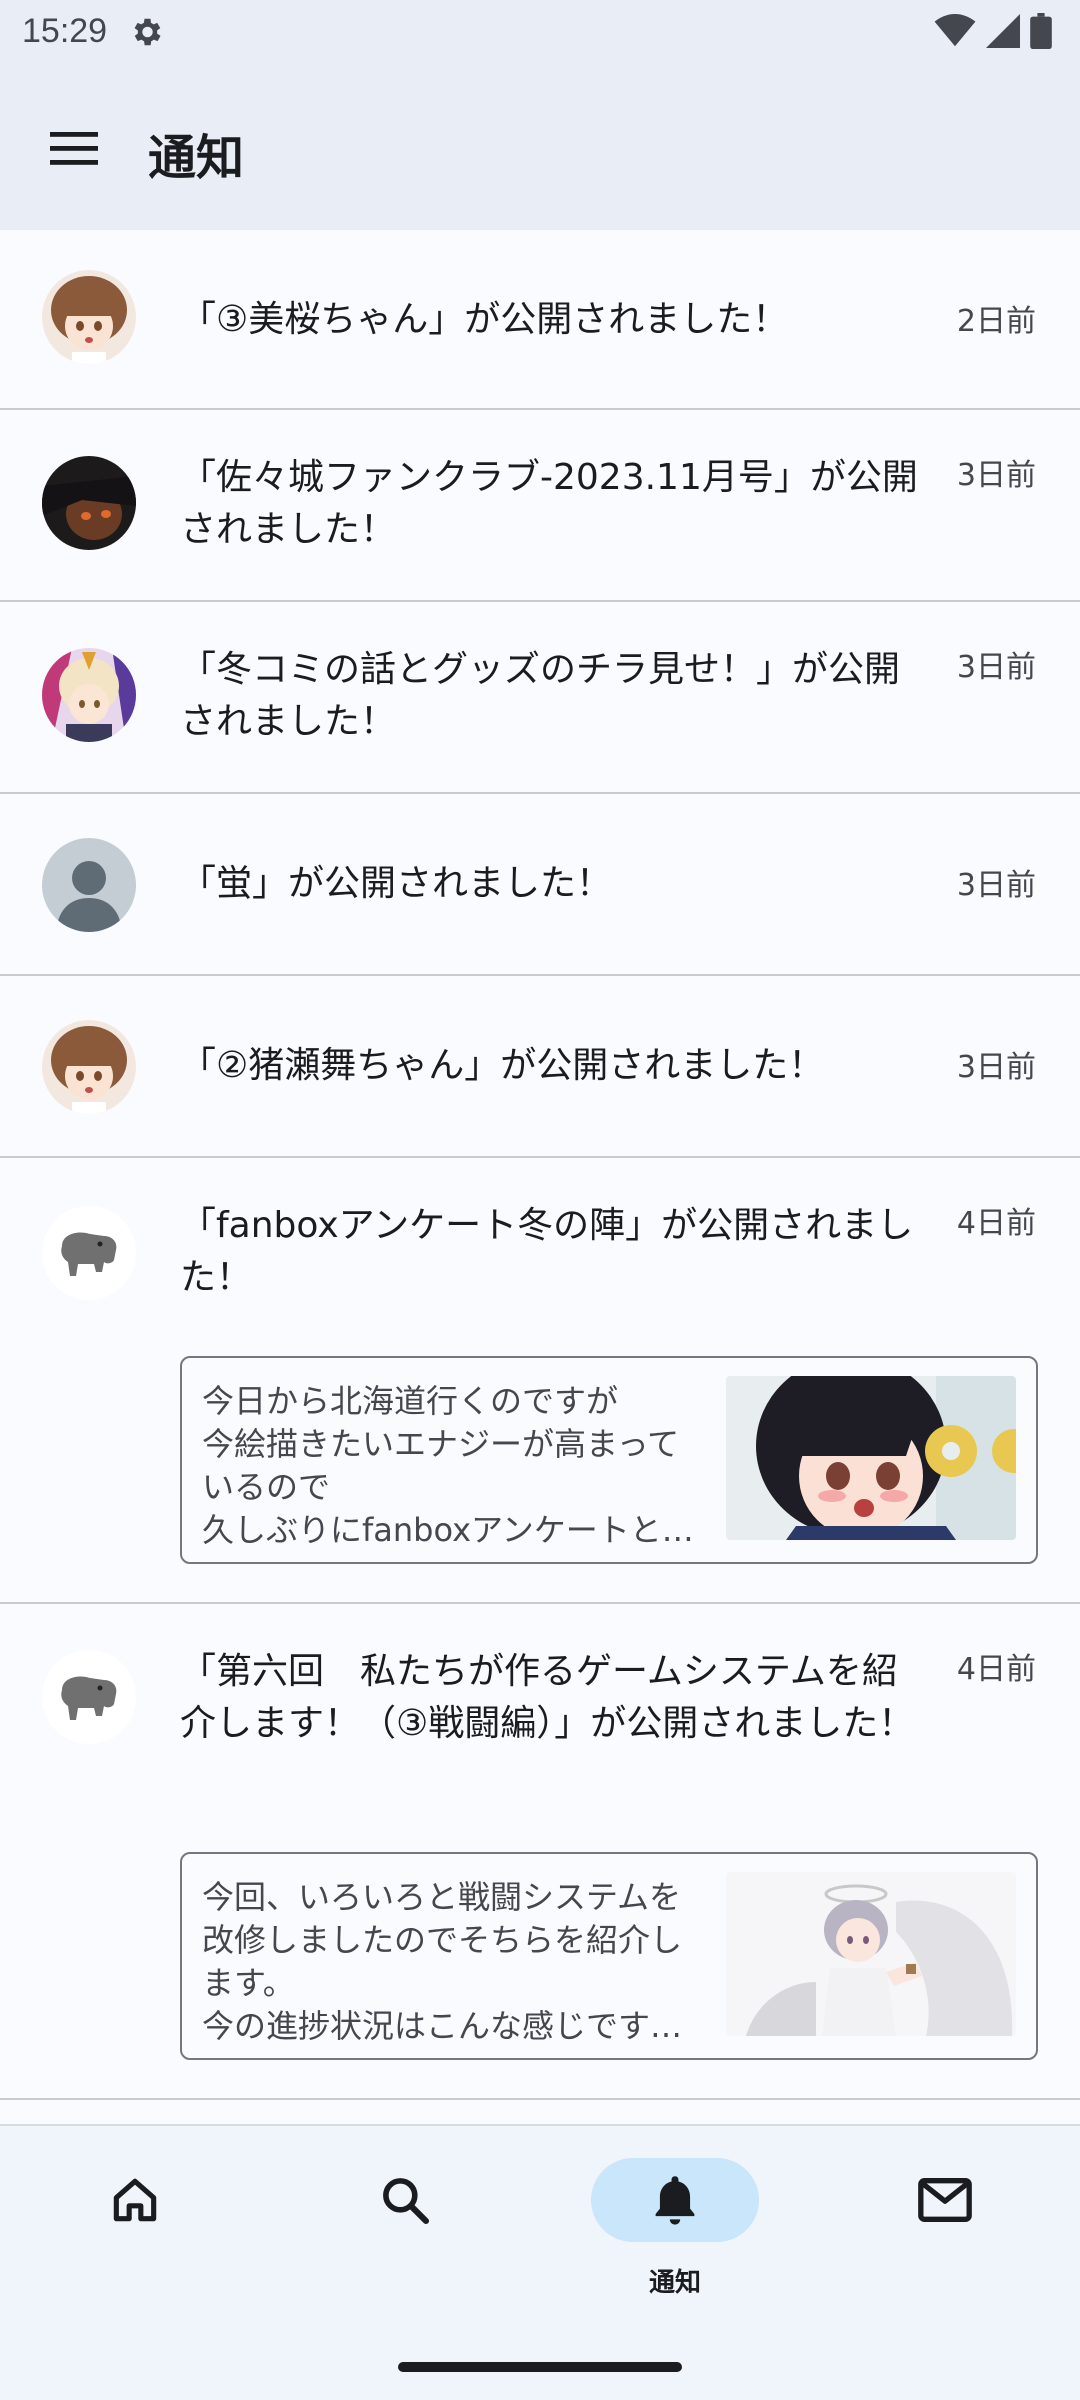  I want to click on notification-item: 「冬コミの話とグッズのチラ見せ！」が公開されました！ 3日前, so click(540, 698).